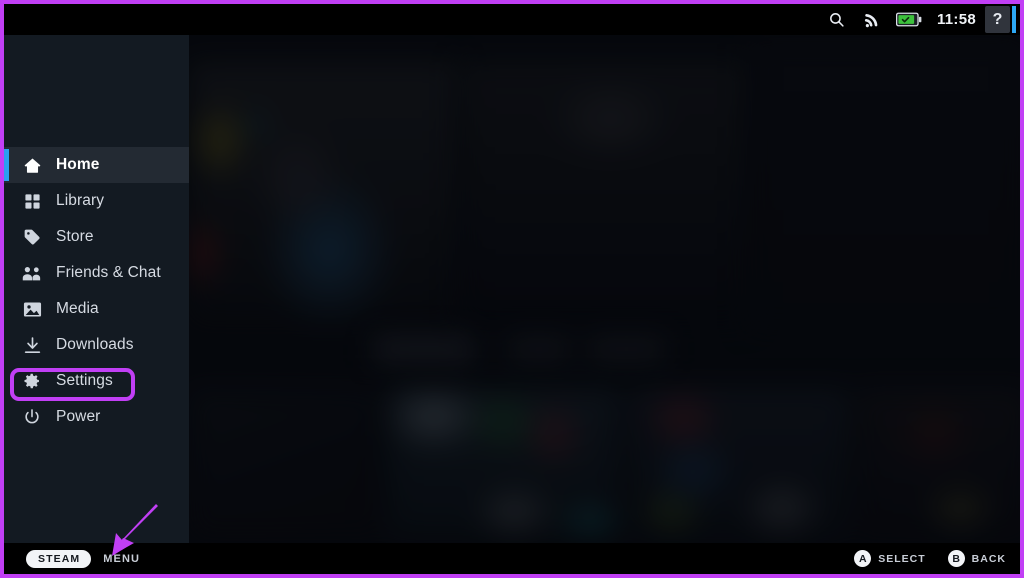  What do you see at coordinates (32, 309) in the screenshot?
I see `media-icon` at bounding box center [32, 309].